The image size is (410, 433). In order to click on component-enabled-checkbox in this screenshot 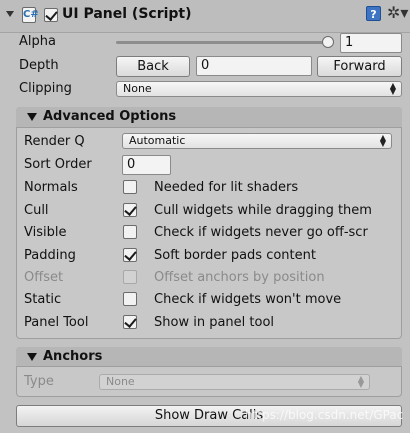, I will do `click(51, 15)`.